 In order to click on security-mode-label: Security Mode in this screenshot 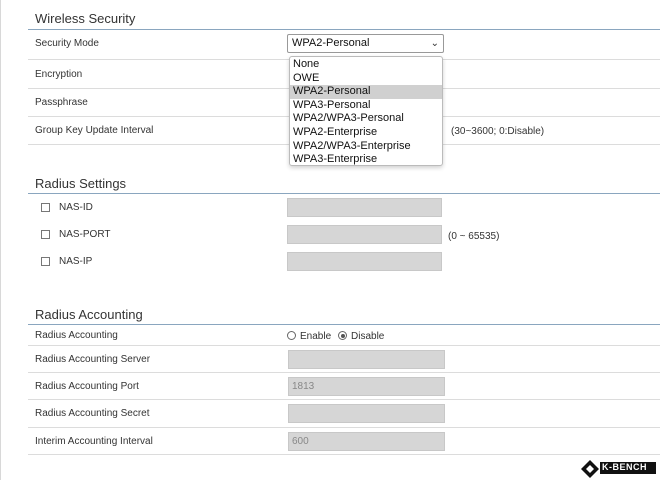, I will do `click(67, 43)`.